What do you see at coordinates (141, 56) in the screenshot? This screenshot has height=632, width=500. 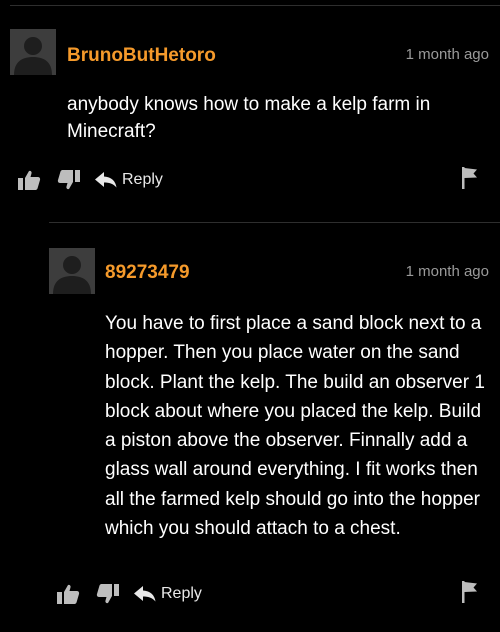 I see `comment-author: BrunoButHetoro` at bounding box center [141, 56].